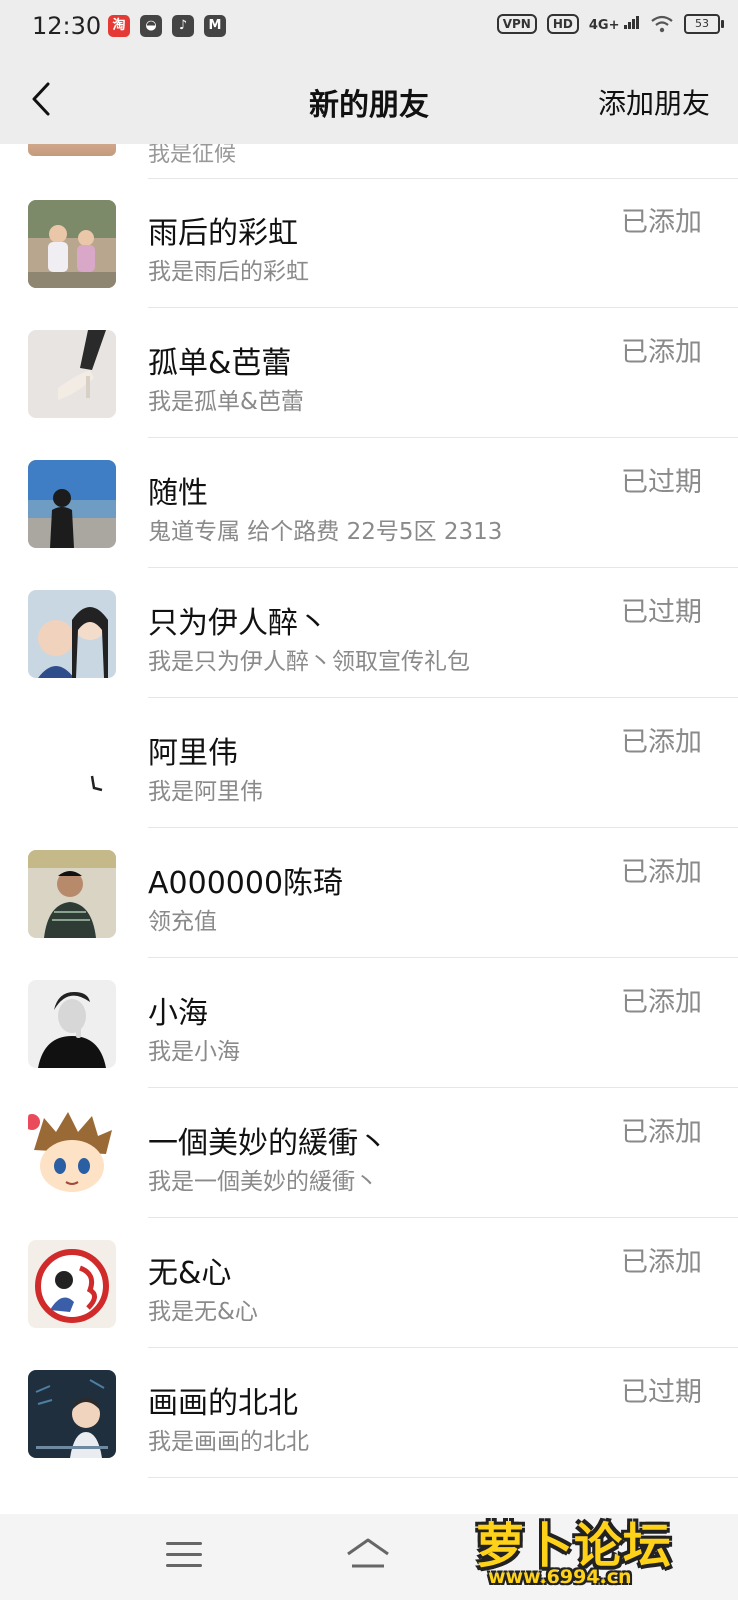  Describe the element at coordinates (220, 363) in the screenshot. I see `contact-name: 孤单&芭蕾` at that location.